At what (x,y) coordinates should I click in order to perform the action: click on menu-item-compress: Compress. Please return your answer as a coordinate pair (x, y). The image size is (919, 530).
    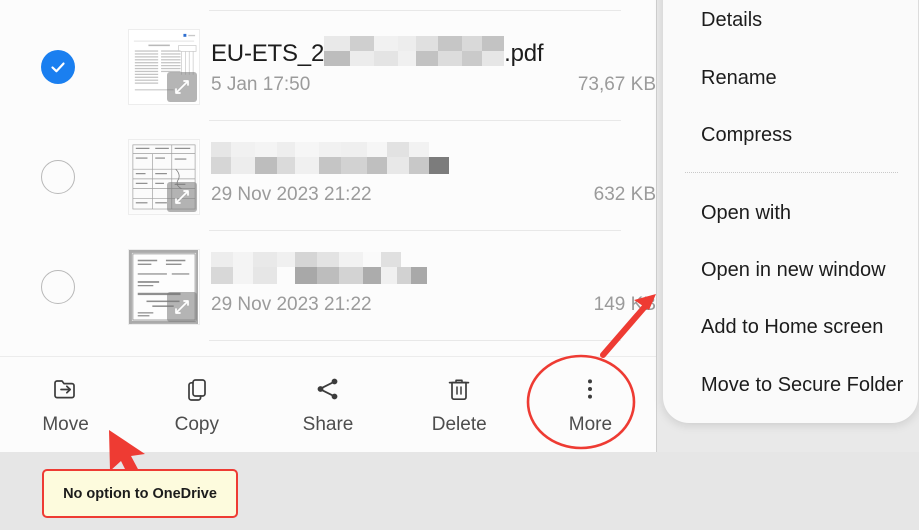
    Looking at the image, I should click on (790, 135).